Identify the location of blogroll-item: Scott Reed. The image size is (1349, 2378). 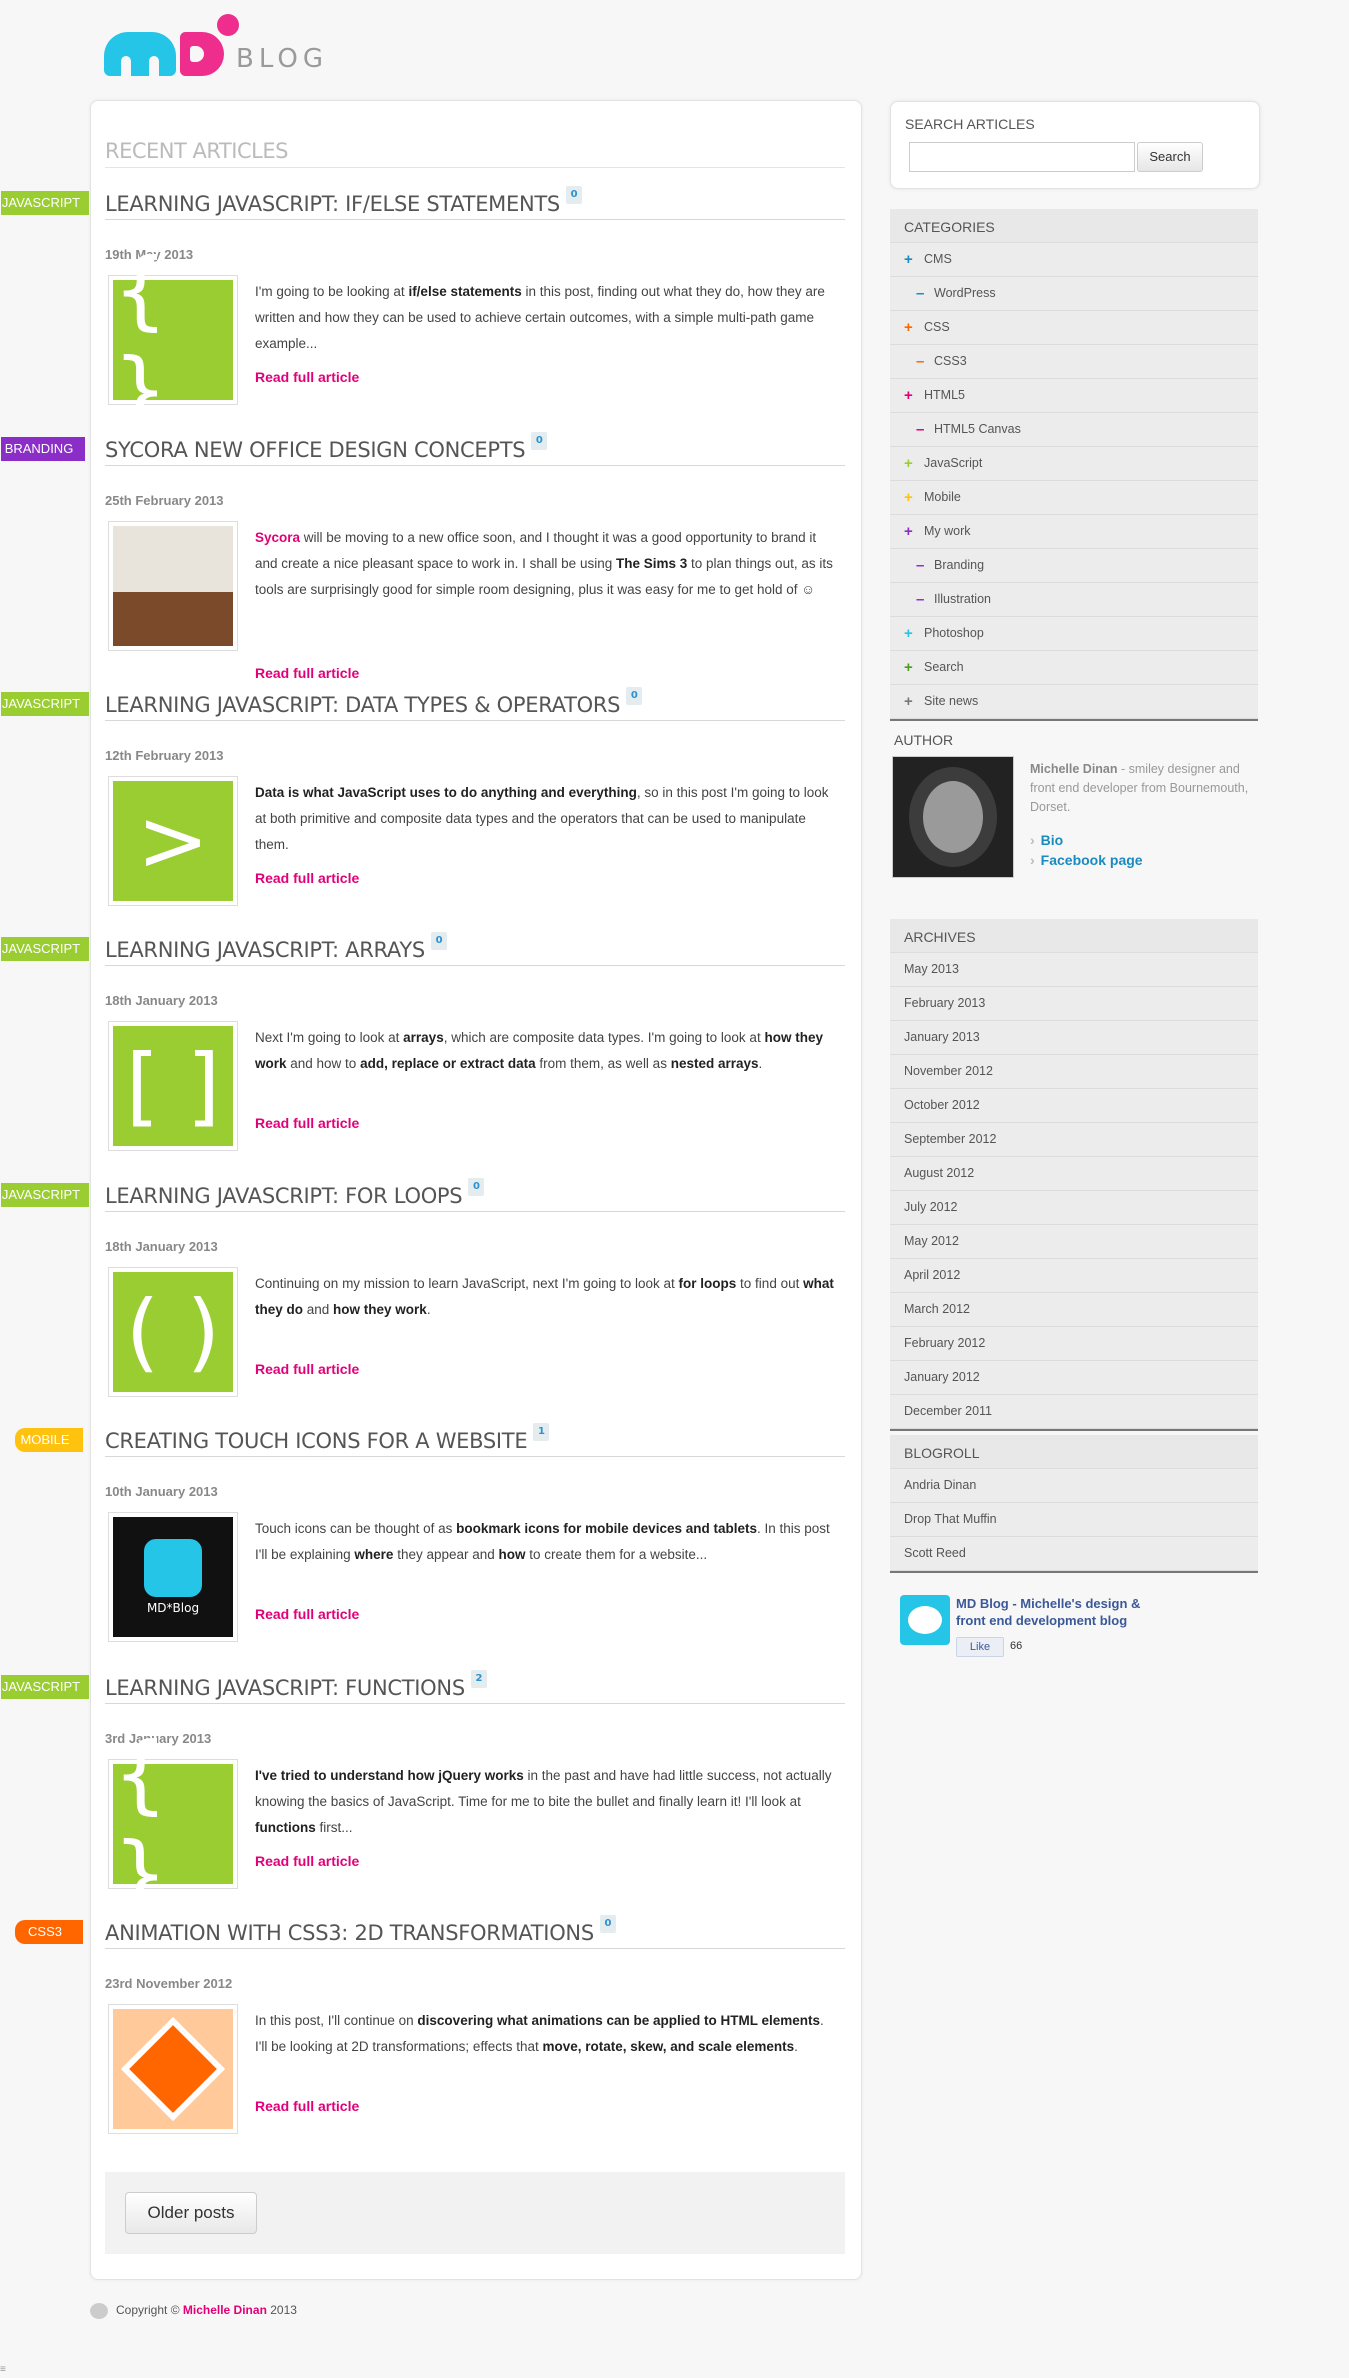
(1074, 1554).